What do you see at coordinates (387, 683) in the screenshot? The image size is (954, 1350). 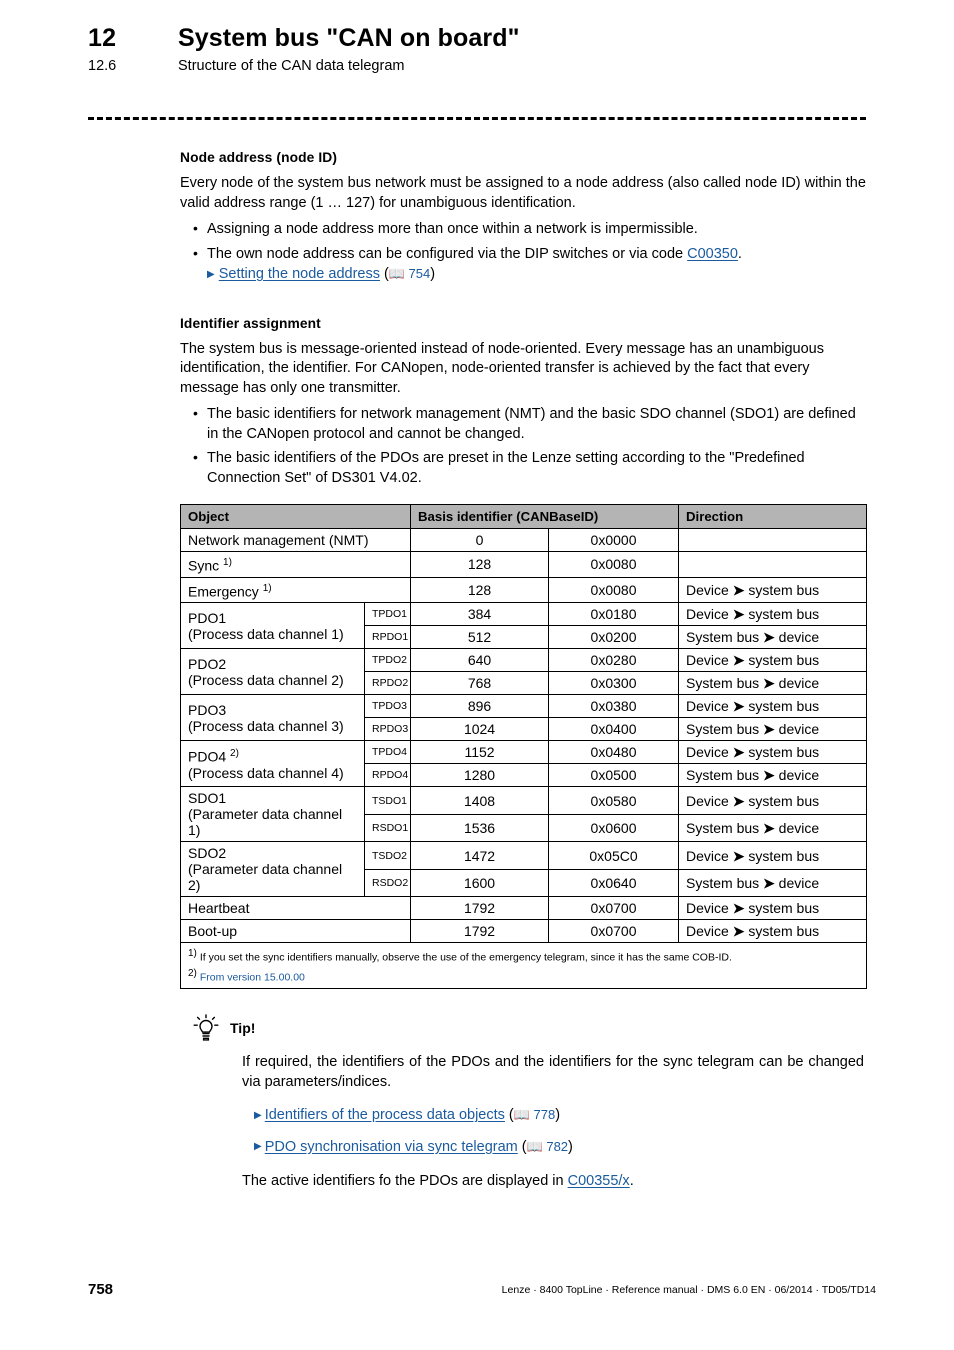 I see `cell-object-subtype: RPDO2` at bounding box center [387, 683].